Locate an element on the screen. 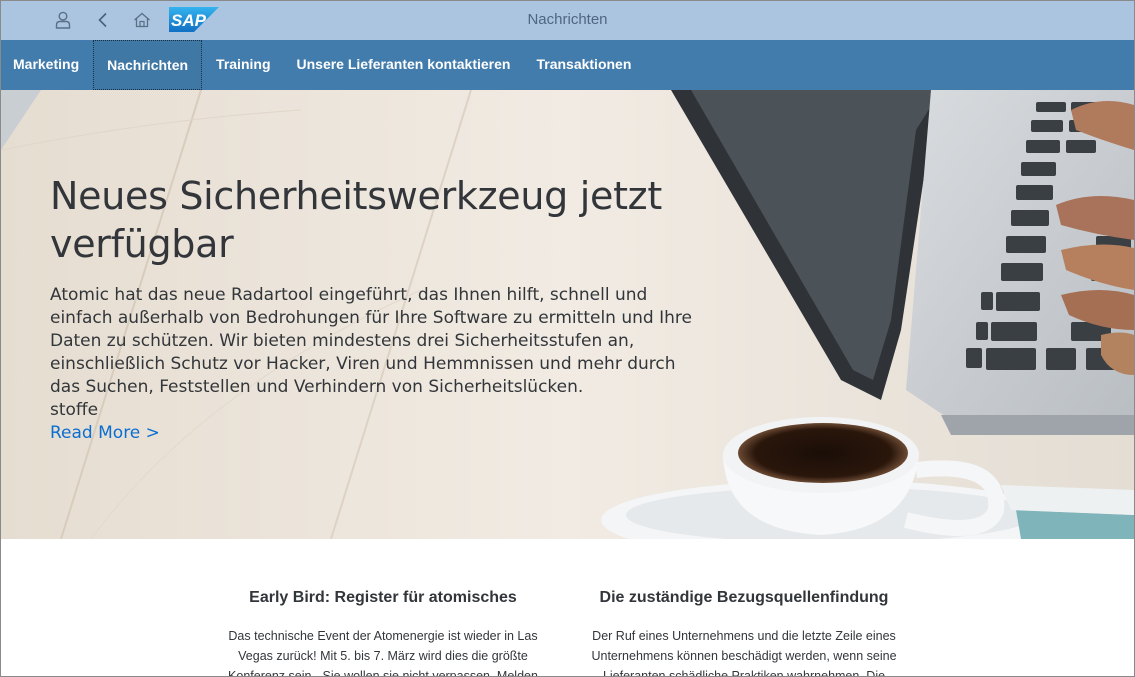 This screenshot has width=1135, height=677. nav-item-nachrichten: Nachrichten is located at coordinates (148, 65).